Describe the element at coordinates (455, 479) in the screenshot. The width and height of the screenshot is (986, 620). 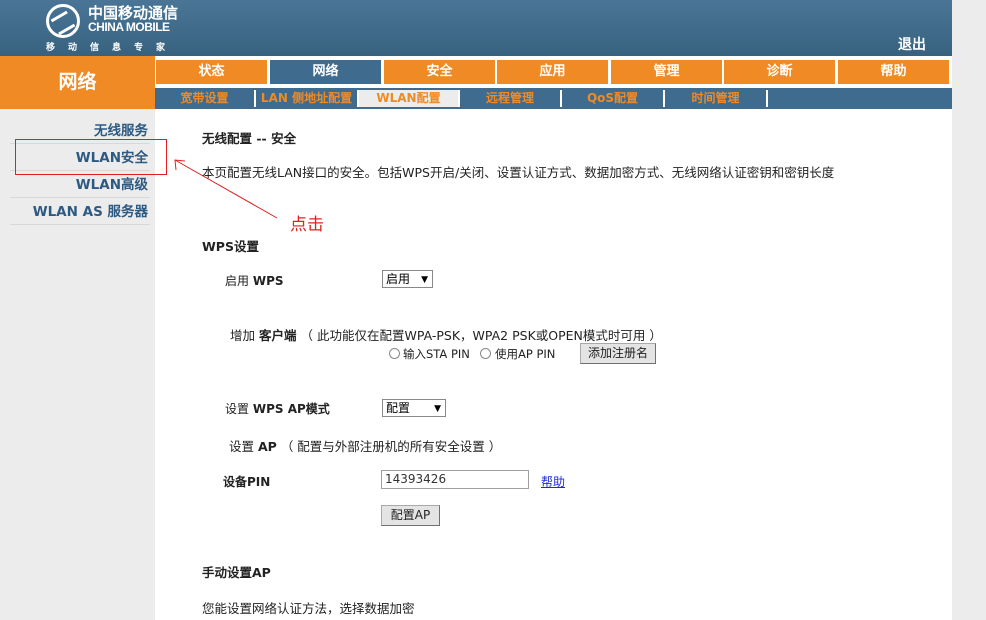
I see `device-pin-field: 14393426` at that location.